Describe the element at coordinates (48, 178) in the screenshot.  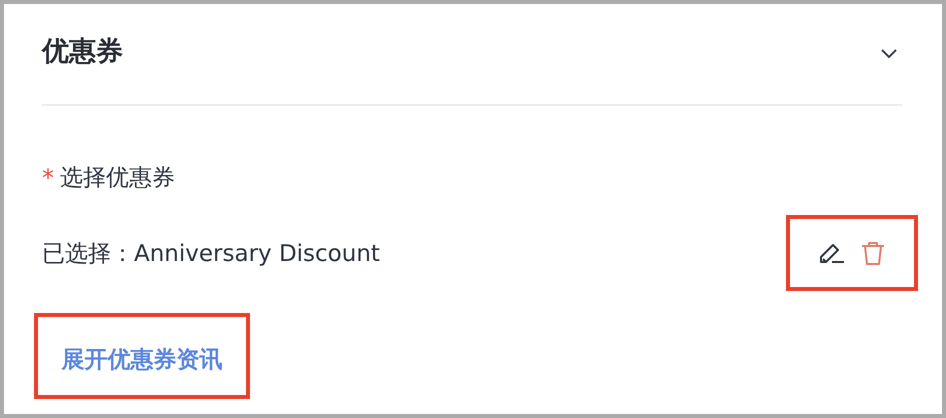
I see `required-asterisk: *` at that location.